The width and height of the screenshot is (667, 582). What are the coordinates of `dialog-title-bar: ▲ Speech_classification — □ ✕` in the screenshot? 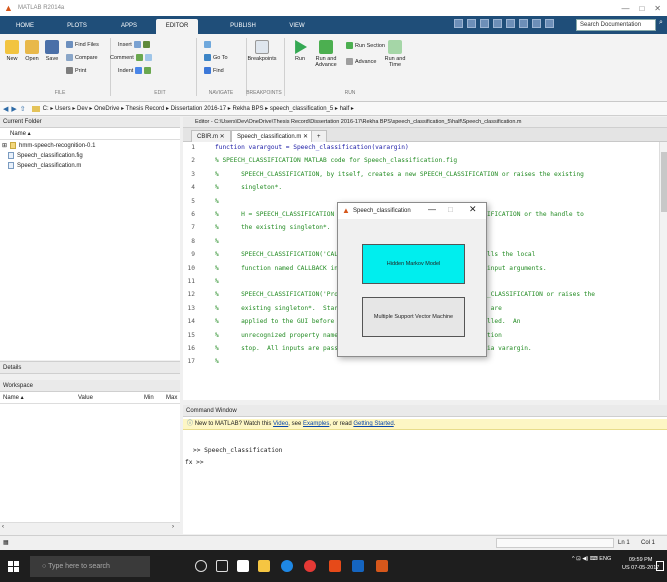 It's located at (412, 211).